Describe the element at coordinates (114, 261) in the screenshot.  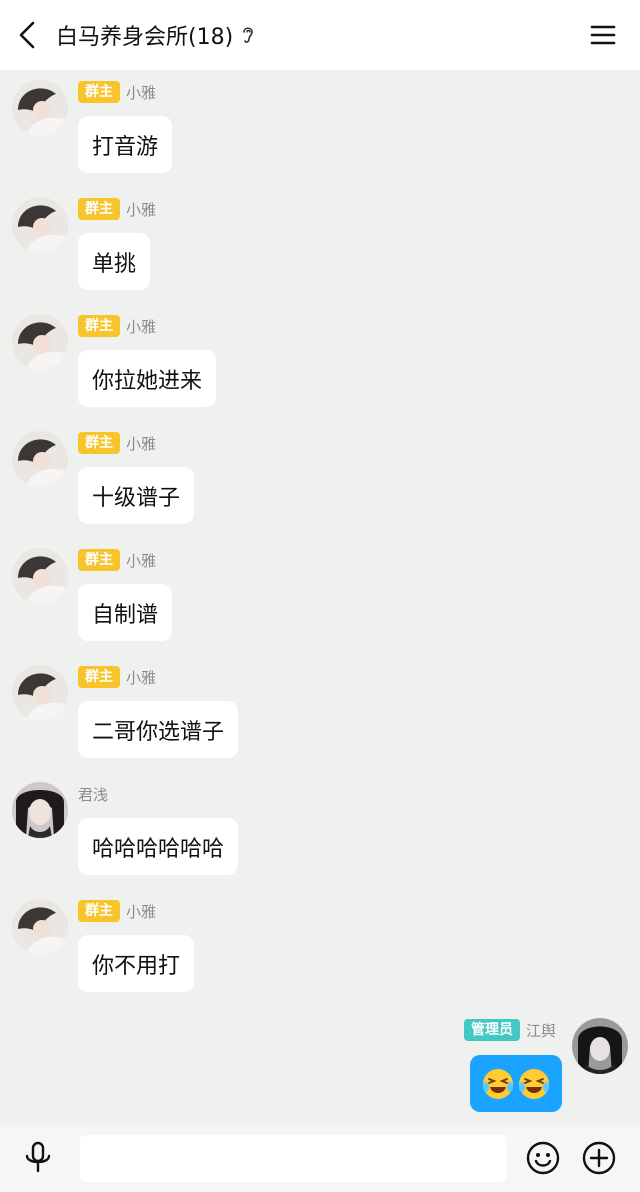
I see `message-bubble: 单挑` at that location.